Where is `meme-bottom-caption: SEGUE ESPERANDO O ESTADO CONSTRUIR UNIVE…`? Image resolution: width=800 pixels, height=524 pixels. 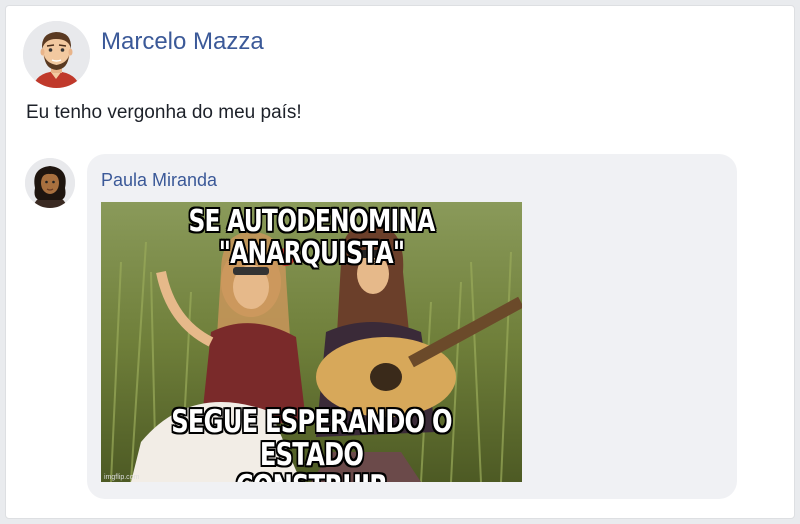 meme-bottom-caption: SEGUE ESPERANDO O ESTADO CONSTRUIR UNIVE… is located at coordinates (311, 444).